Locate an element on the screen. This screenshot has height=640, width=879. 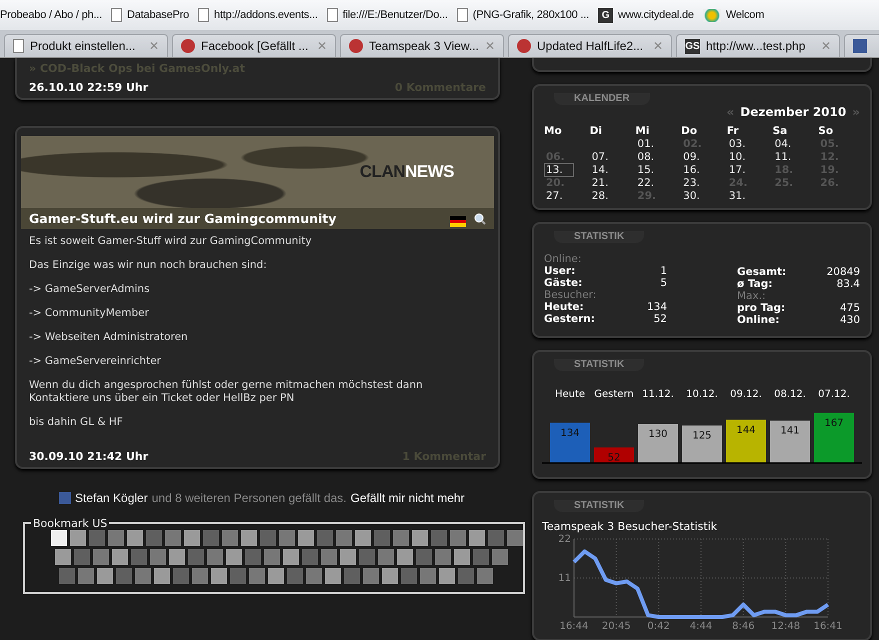
chart-title: Teamspeak 3 Besucher-Statistik is located at coordinates (630, 526).